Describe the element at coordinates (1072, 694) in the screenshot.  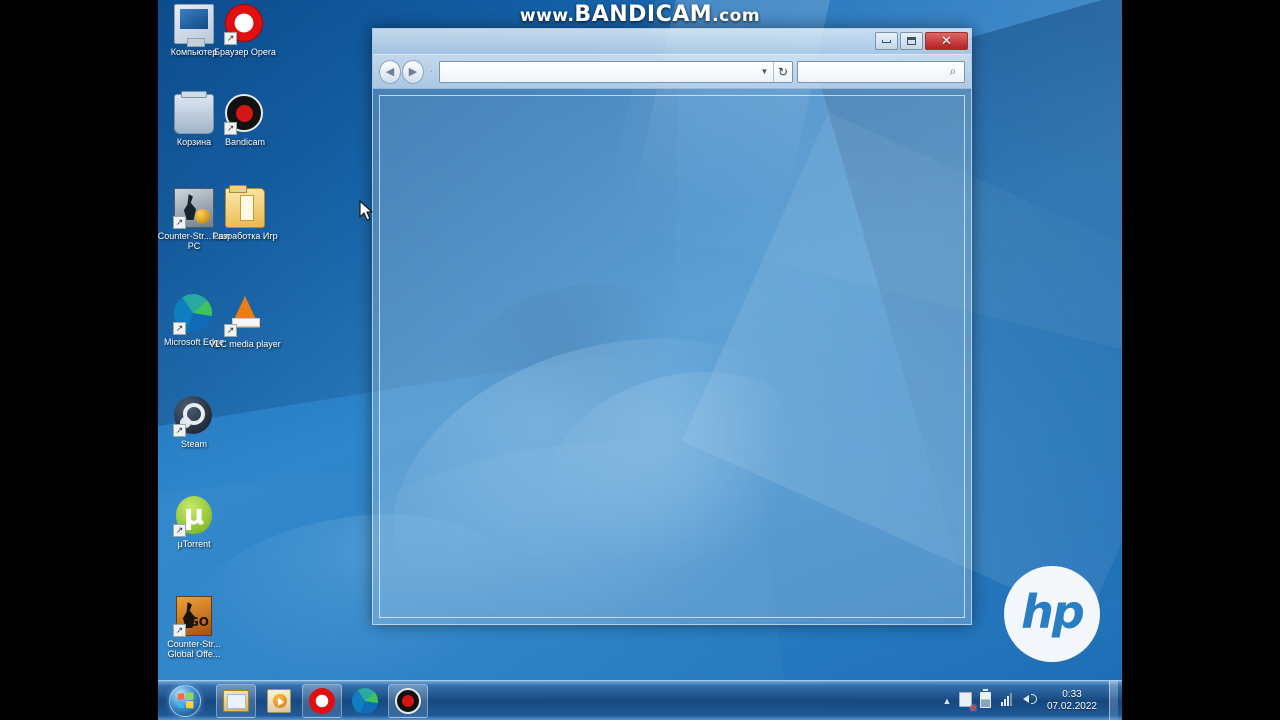
I see `clock-time: 0:33` at that location.